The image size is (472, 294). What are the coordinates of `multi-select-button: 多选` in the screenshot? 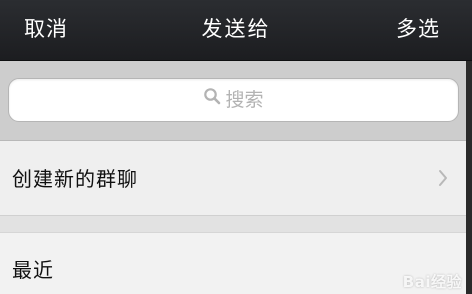 It's located at (418, 30).